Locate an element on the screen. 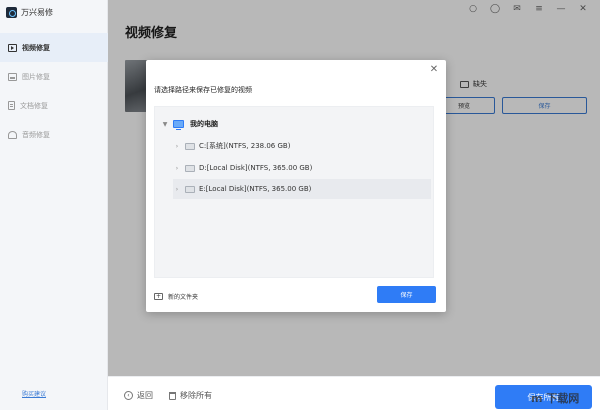 Image resolution: width=600 pixels, height=410 pixels. tree-root-label: 我的电脑 is located at coordinates (204, 124).